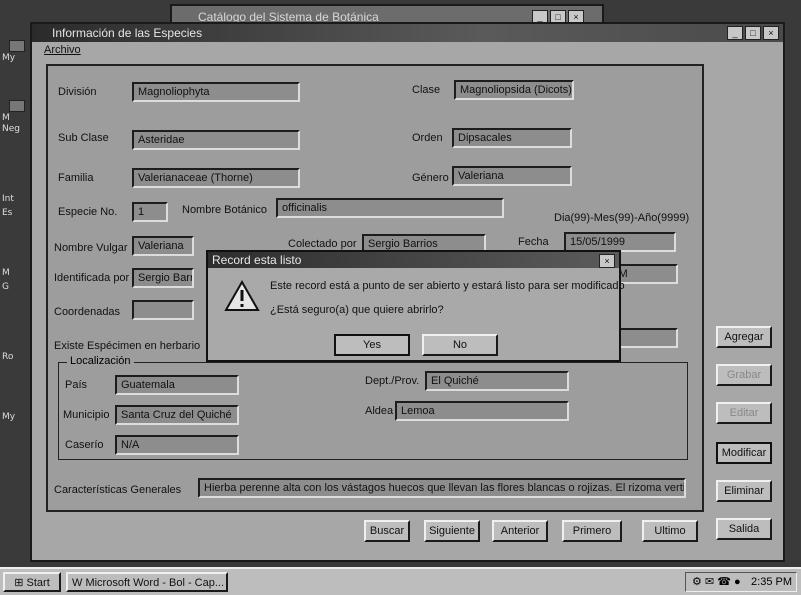  Describe the element at coordinates (86, 415) in the screenshot. I see `municipio-label: Municipio` at that location.